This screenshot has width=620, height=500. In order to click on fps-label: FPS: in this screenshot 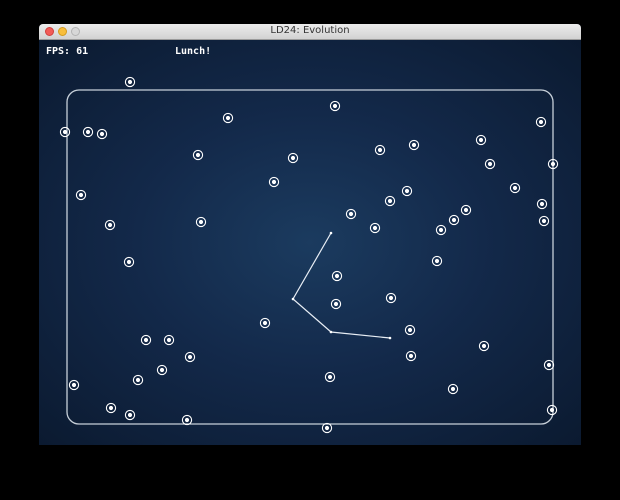, I will do `click(58, 51)`.